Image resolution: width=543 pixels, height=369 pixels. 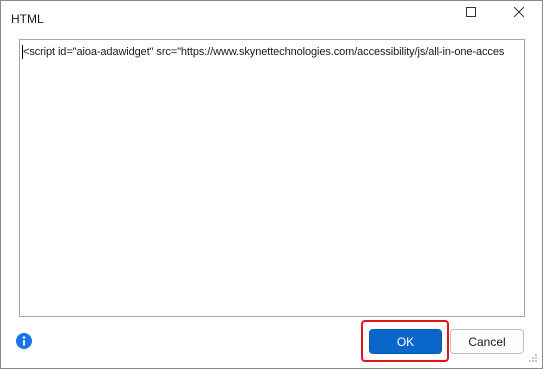 I want to click on dialog-title: HTML, so click(x=27, y=19).